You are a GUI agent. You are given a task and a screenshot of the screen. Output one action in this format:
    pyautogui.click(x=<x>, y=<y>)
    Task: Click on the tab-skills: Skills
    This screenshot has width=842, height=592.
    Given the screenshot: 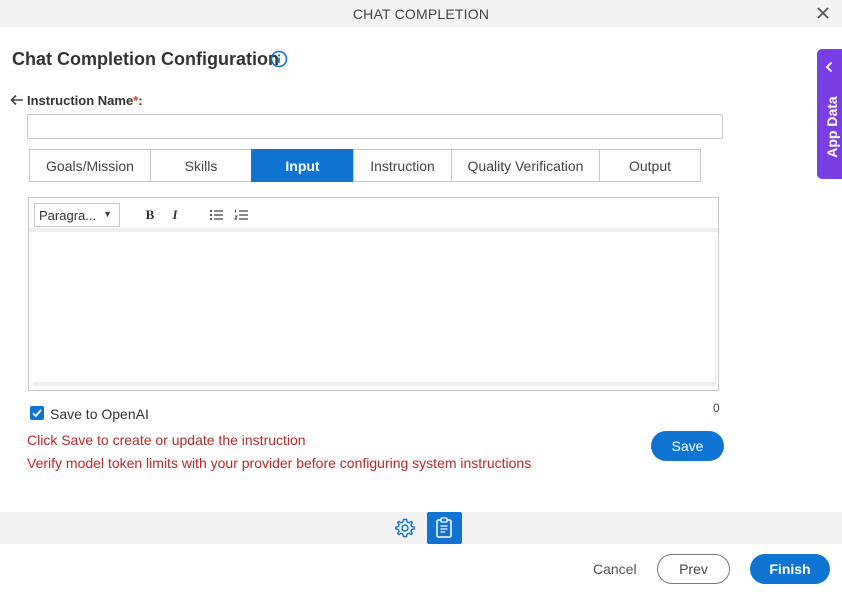 What is the action you would take?
    pyautogui.click(x=201, y=165)
    